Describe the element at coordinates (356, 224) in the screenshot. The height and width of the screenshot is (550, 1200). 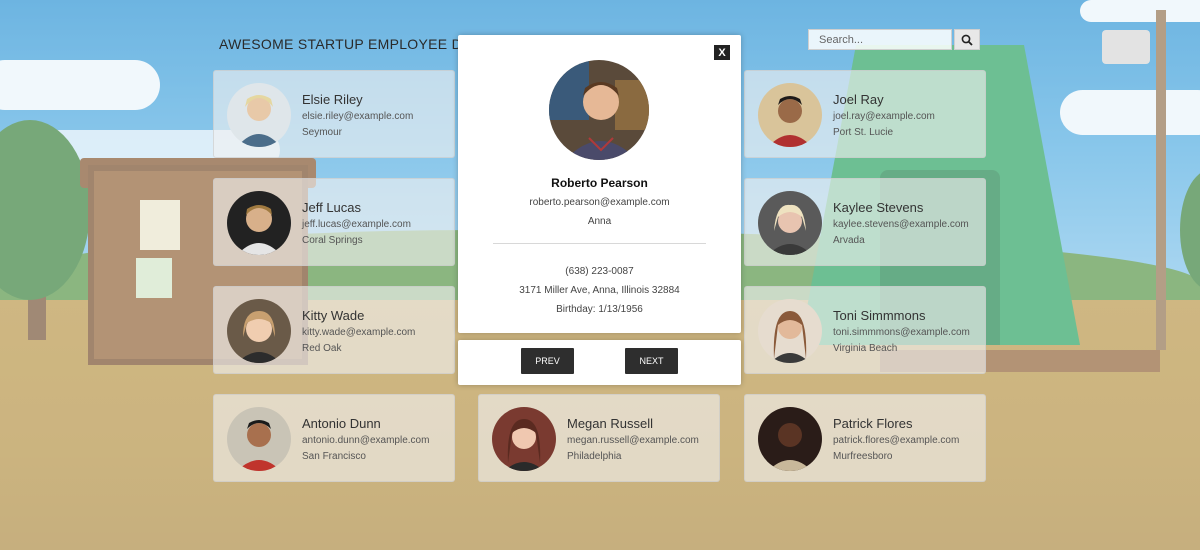
I see `employee-email: jeff.lucas@example.com` at that location.